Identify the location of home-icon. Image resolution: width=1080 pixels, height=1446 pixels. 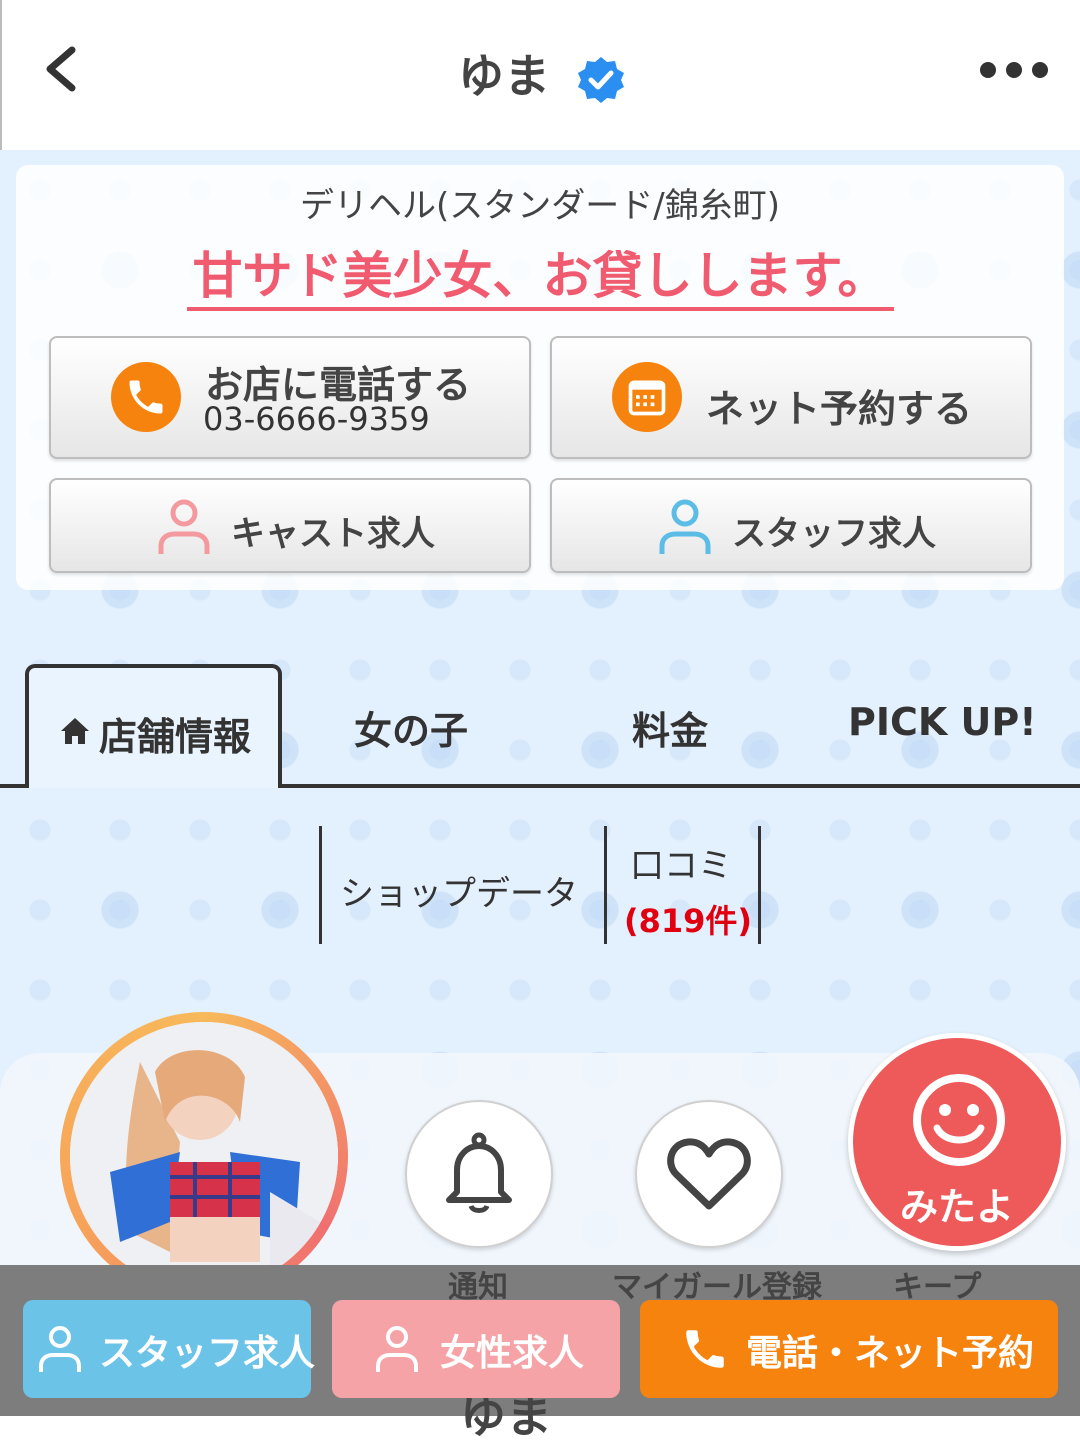
(75, 731).